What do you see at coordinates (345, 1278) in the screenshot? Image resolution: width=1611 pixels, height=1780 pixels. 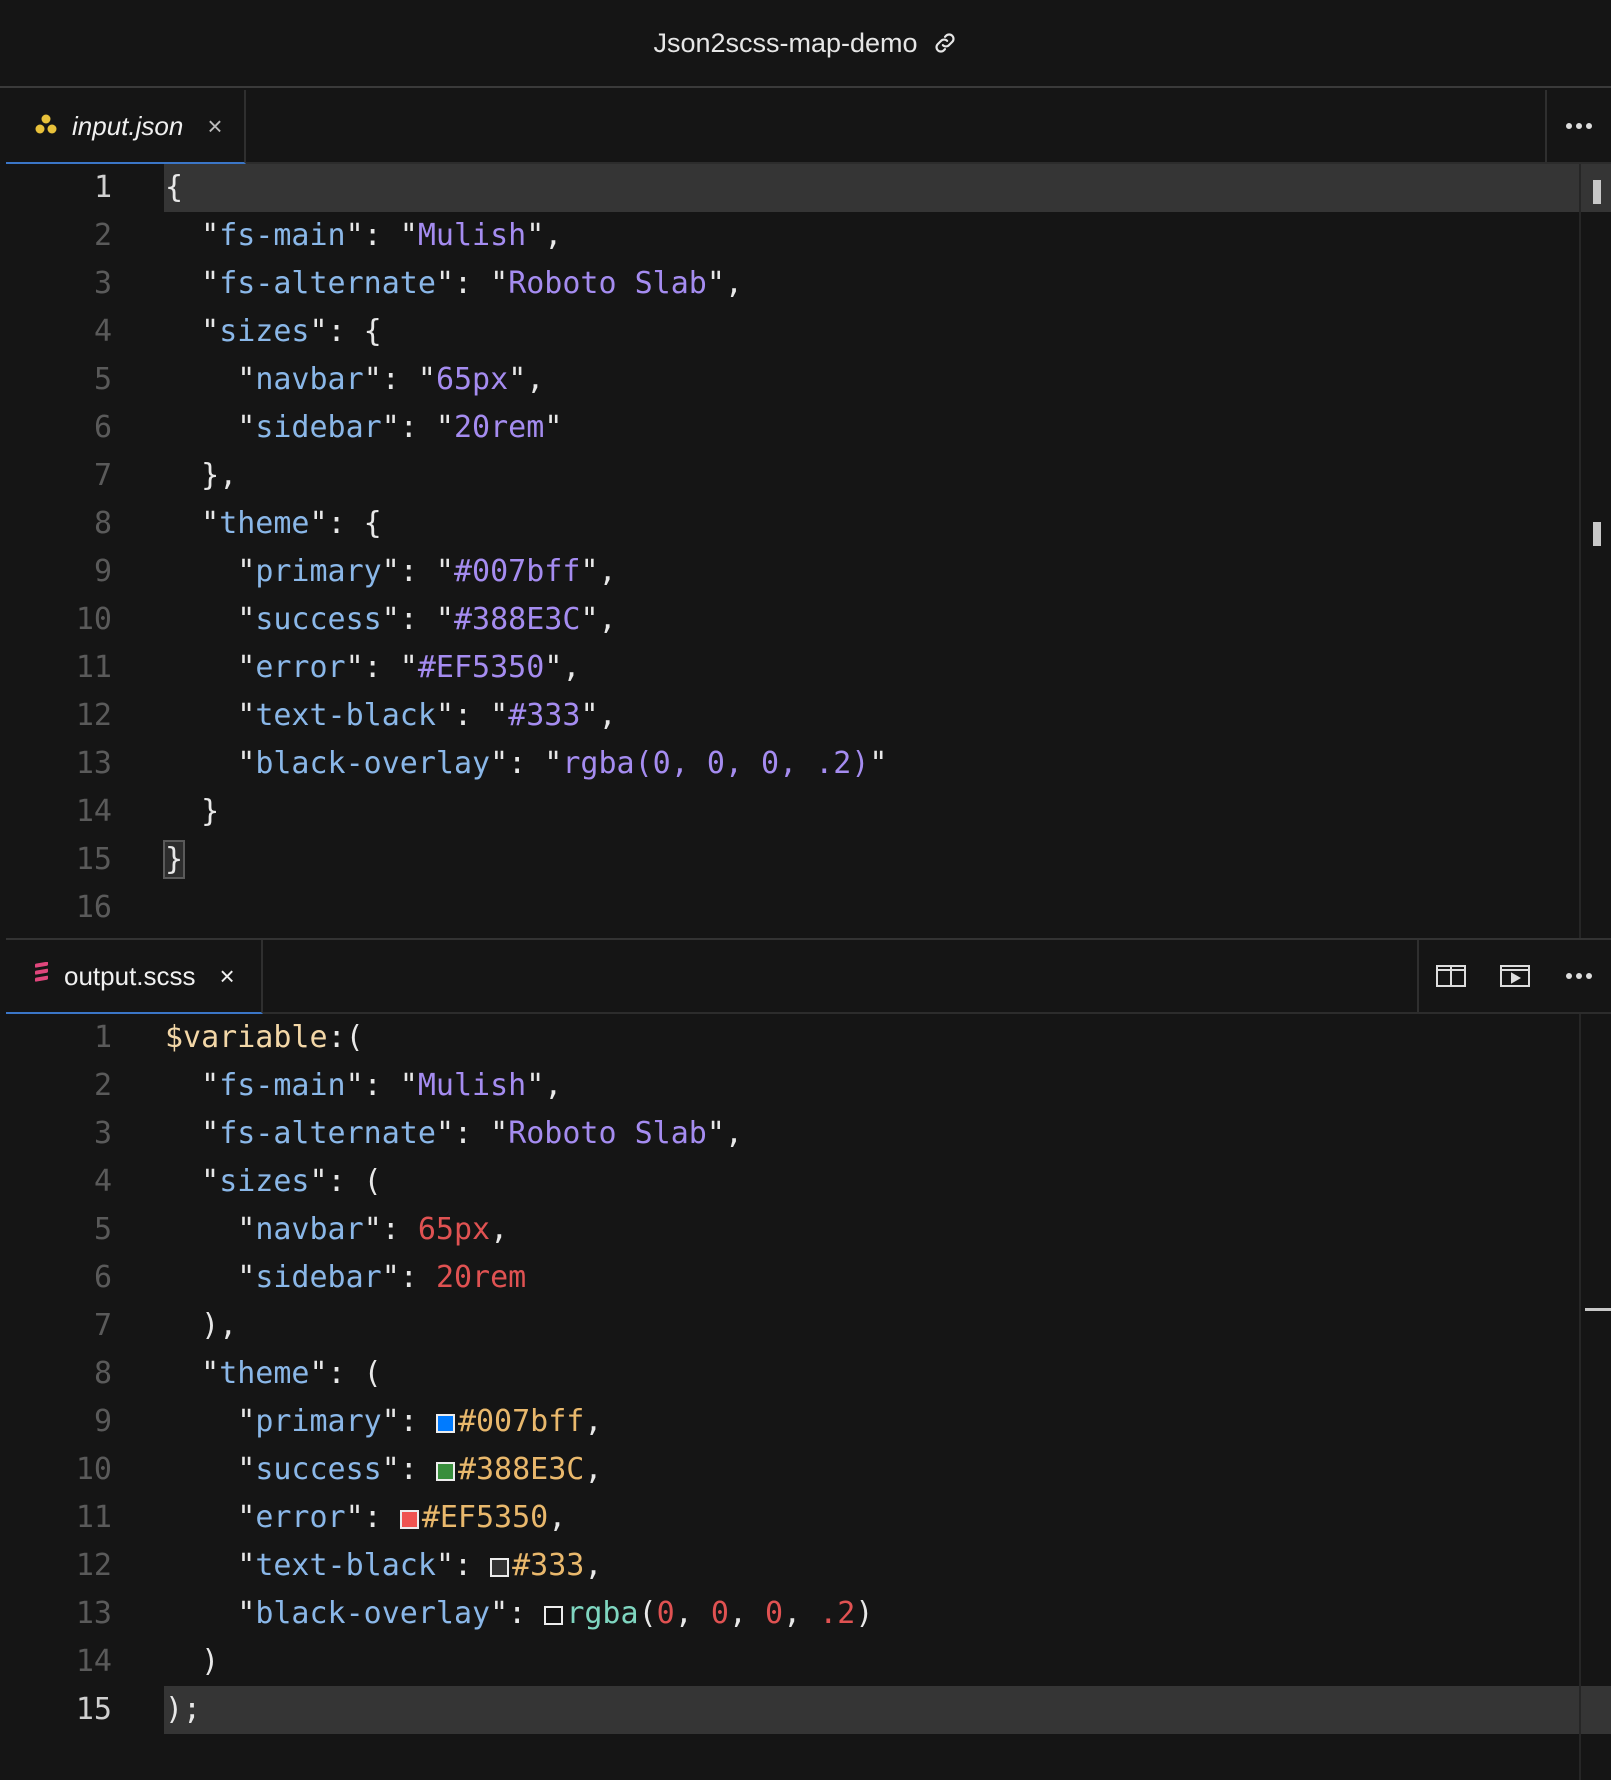 I see `line-text: "sidebar": 20rem` at bounding box center [345, 1278].